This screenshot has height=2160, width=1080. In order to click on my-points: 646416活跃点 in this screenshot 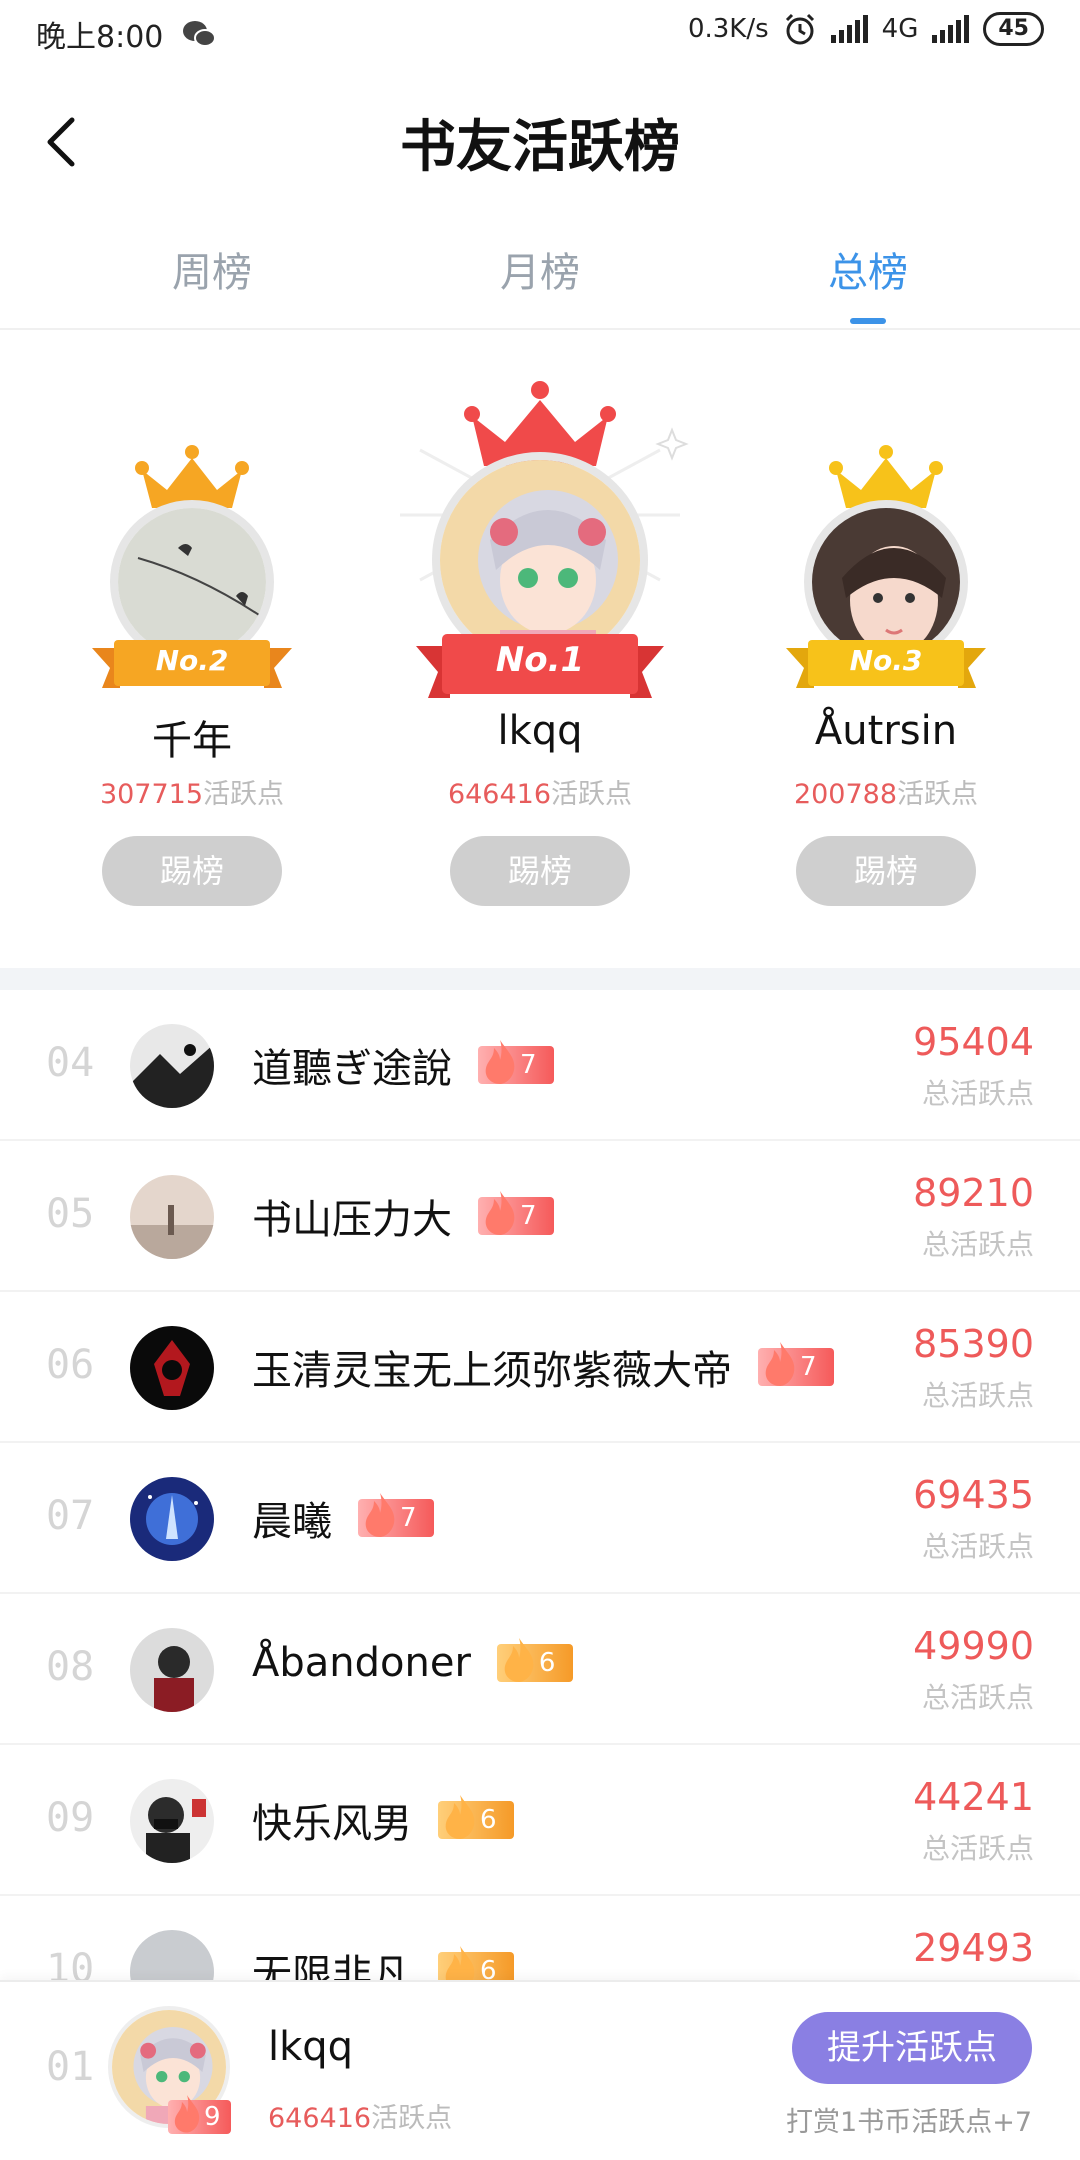, I will do `click(360, 2115)`.